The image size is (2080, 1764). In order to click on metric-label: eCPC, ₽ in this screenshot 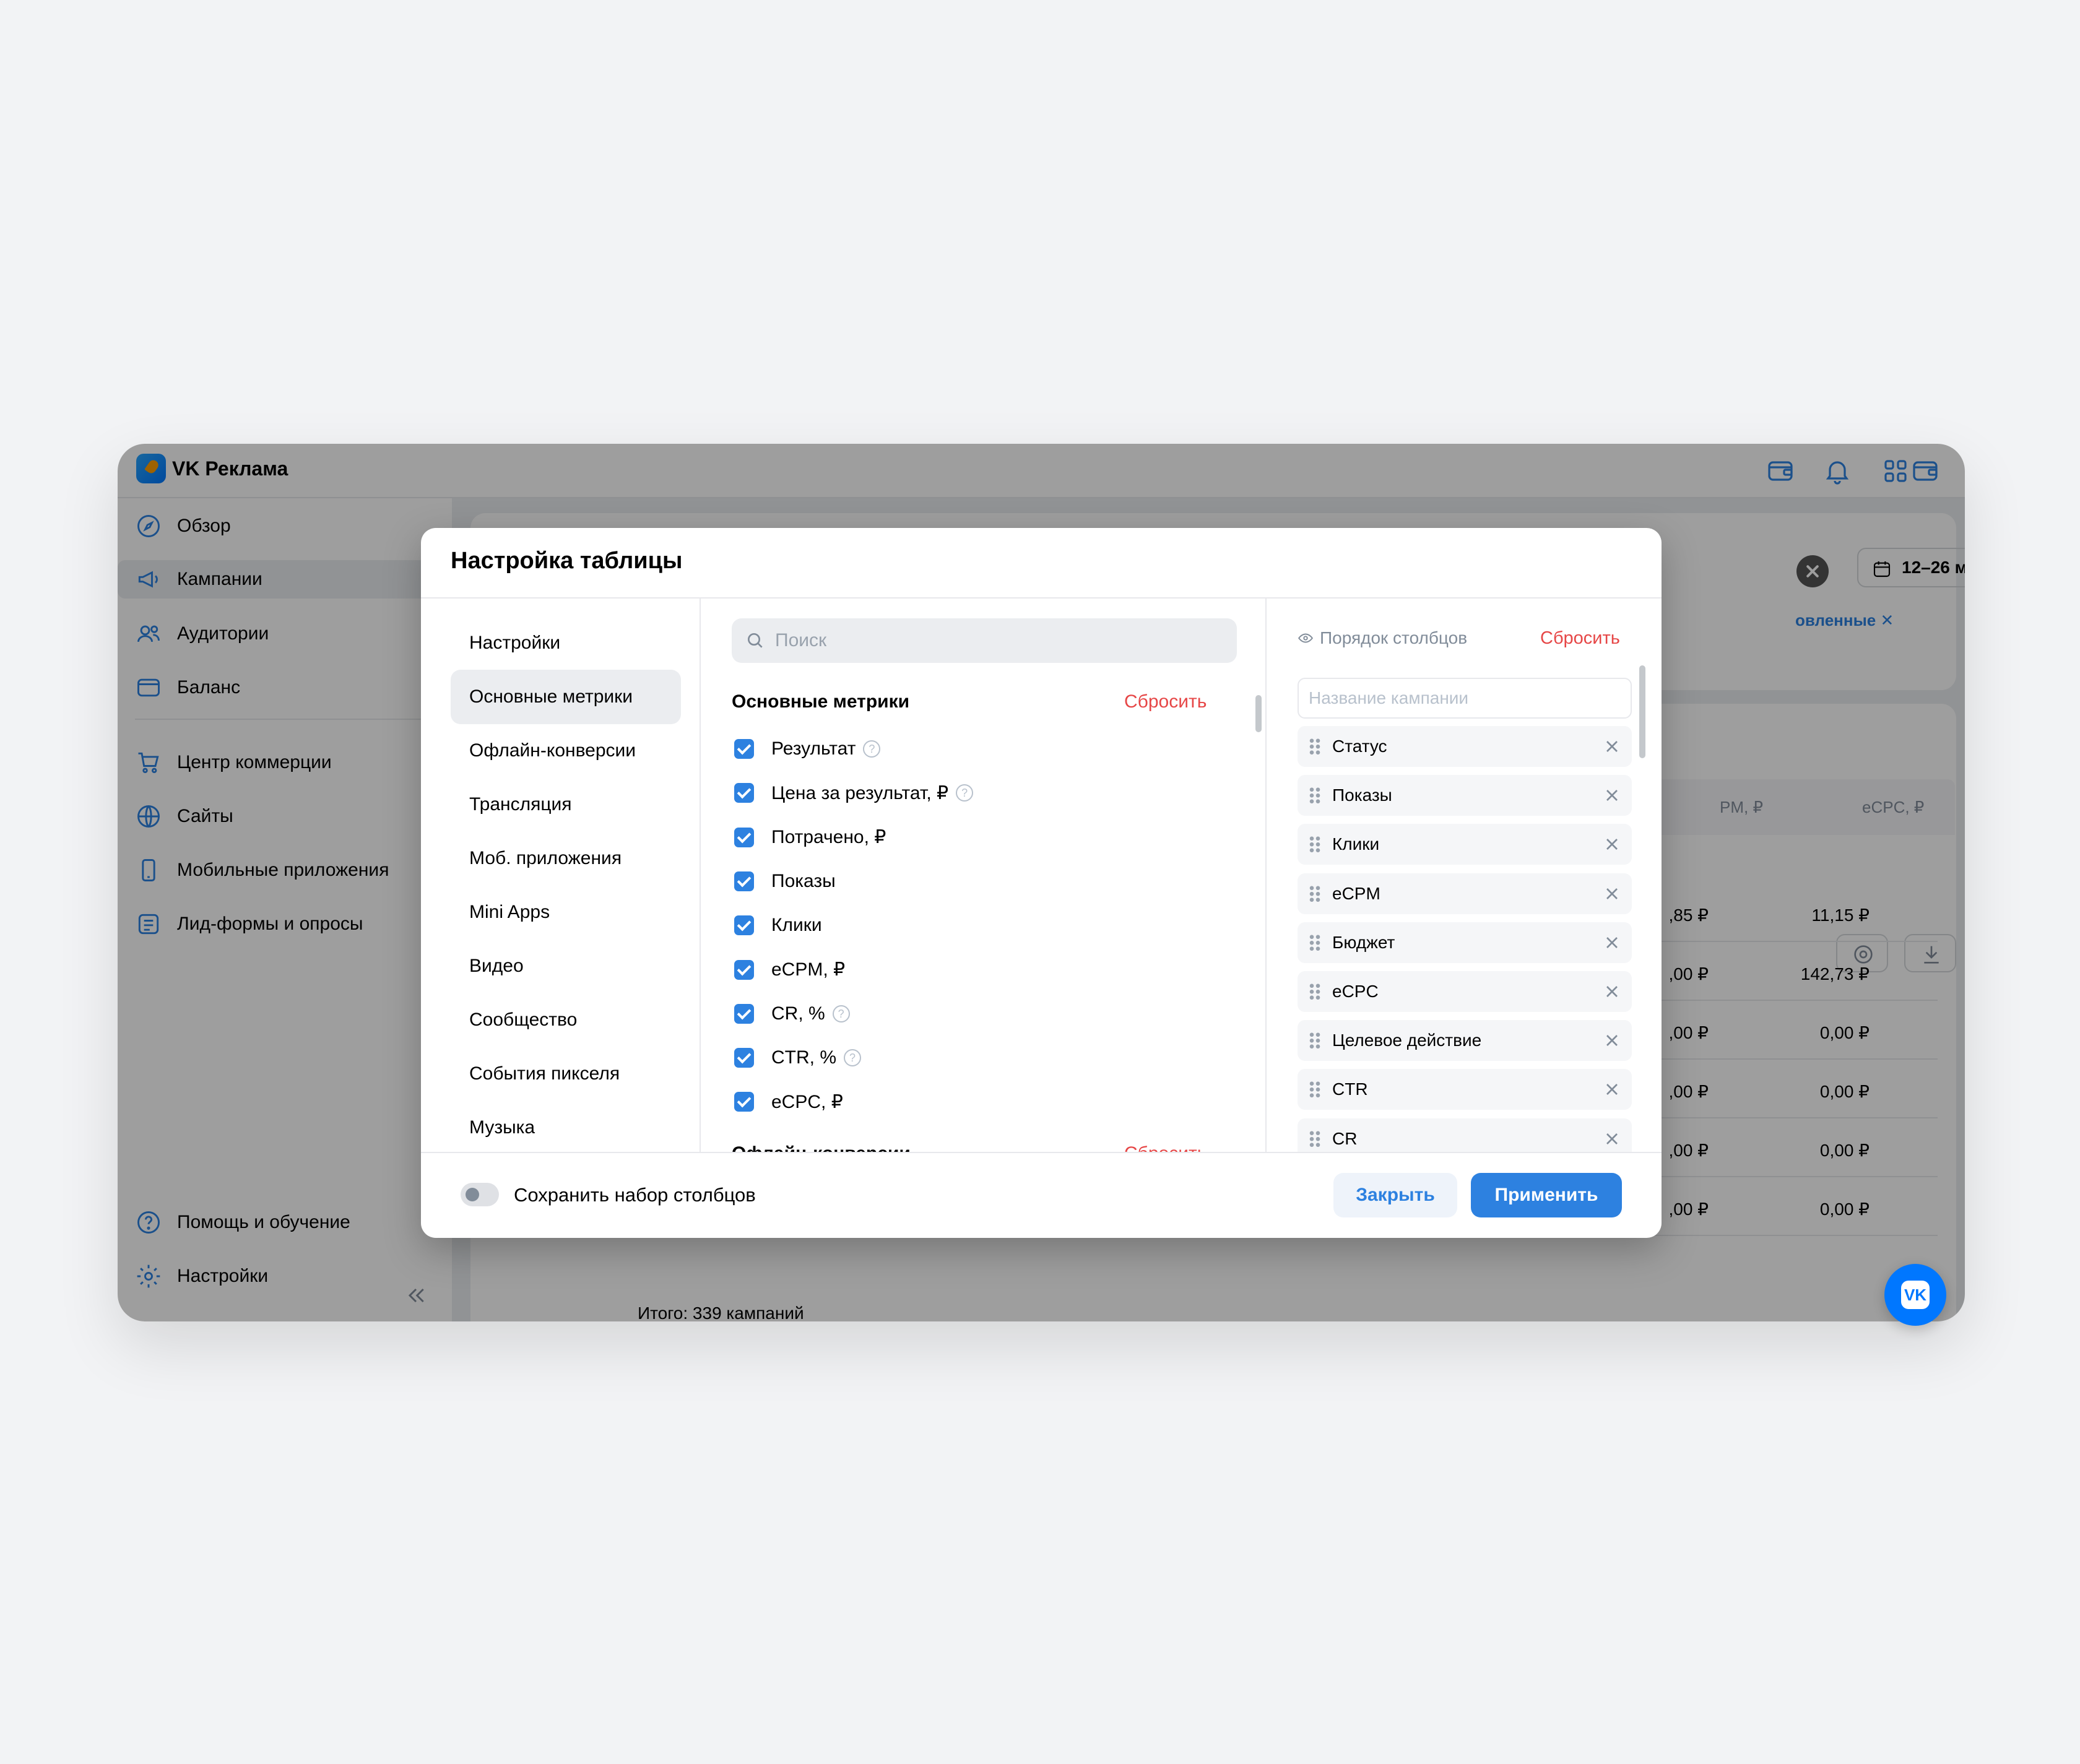, I will do `click(807, 1101)`.